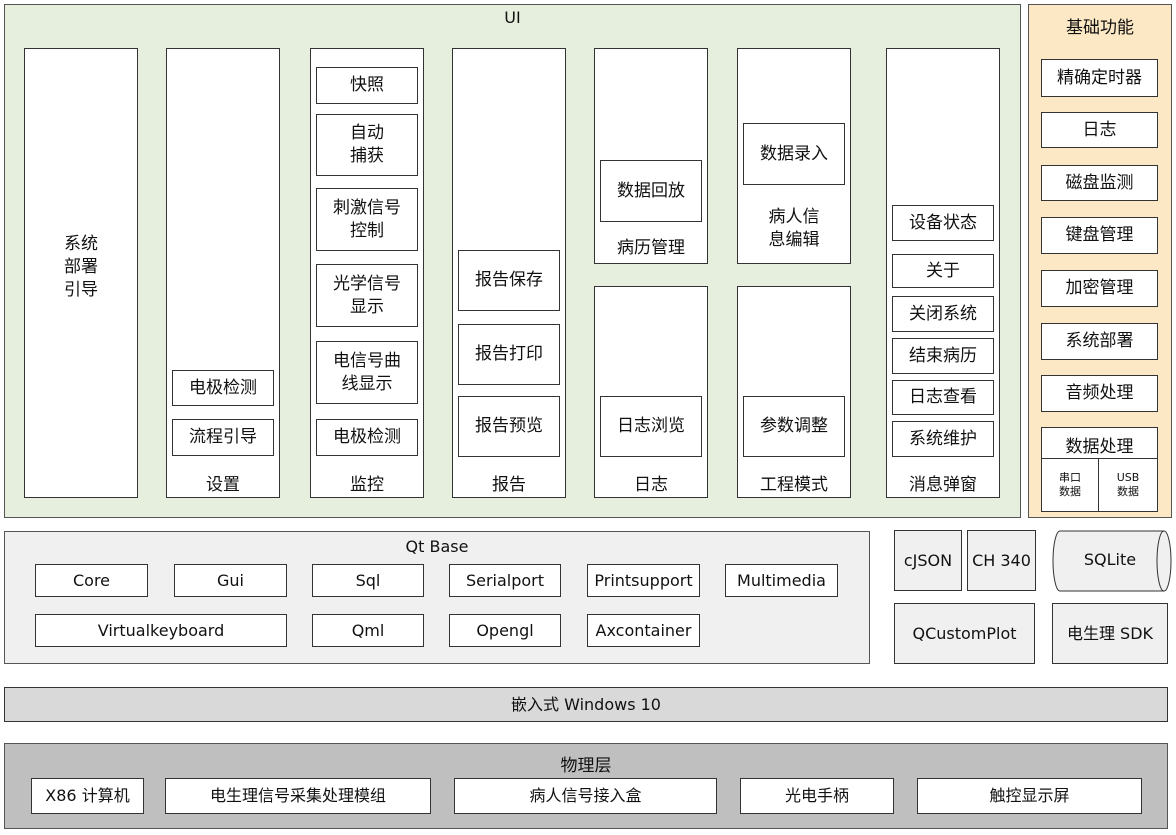 The height and width of the screenshot is (835, 1176). I want to click on qt-axcontainer: Axcontainer, so click(643, 630).